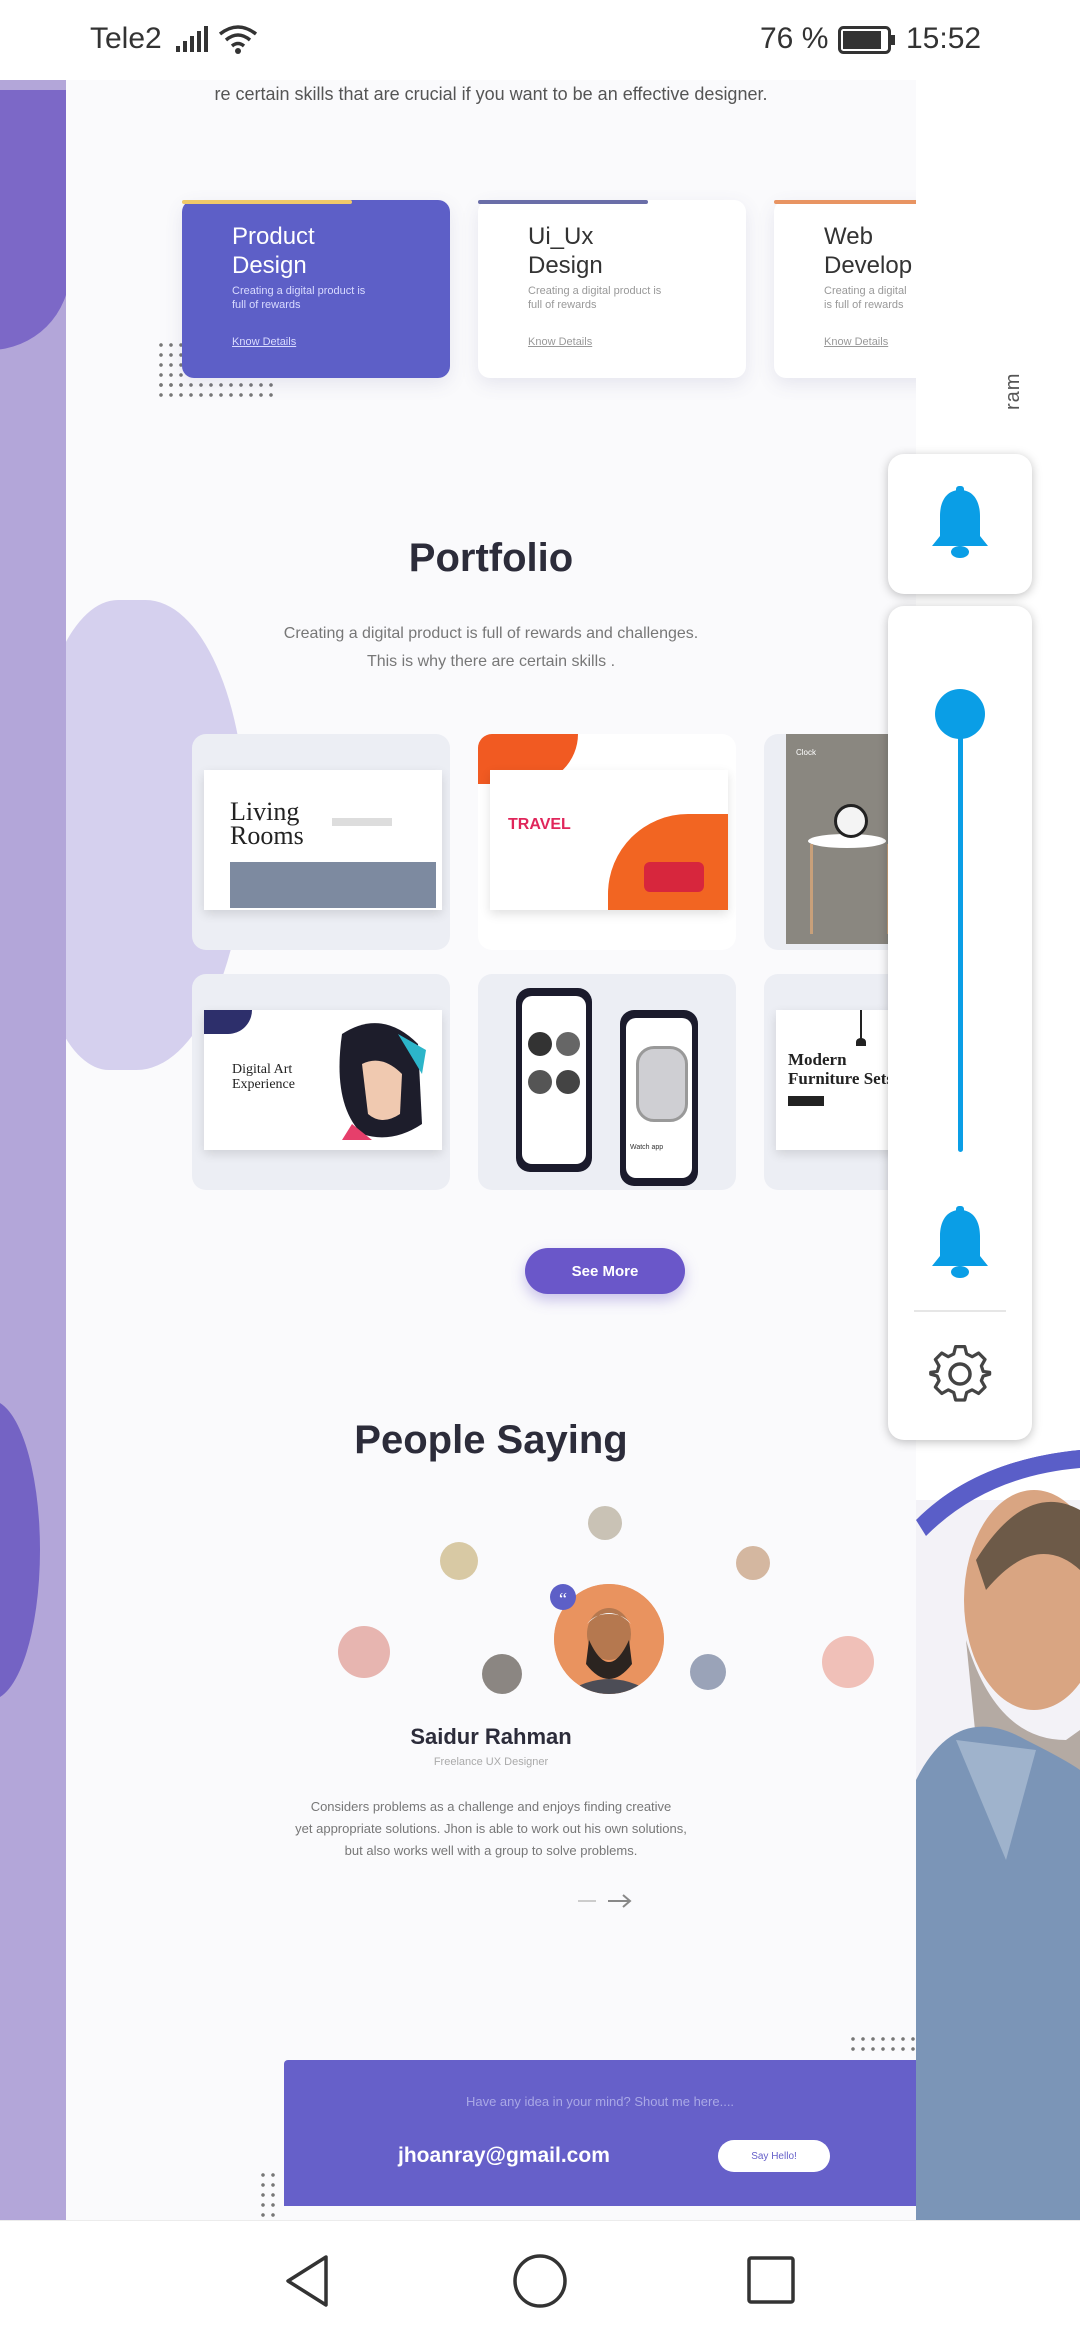 This screenshot has height=2341, width=1080. Describe the element at coordinates (20, 1550) in the screenshot. I see `bg-blob-bottom` at that location.